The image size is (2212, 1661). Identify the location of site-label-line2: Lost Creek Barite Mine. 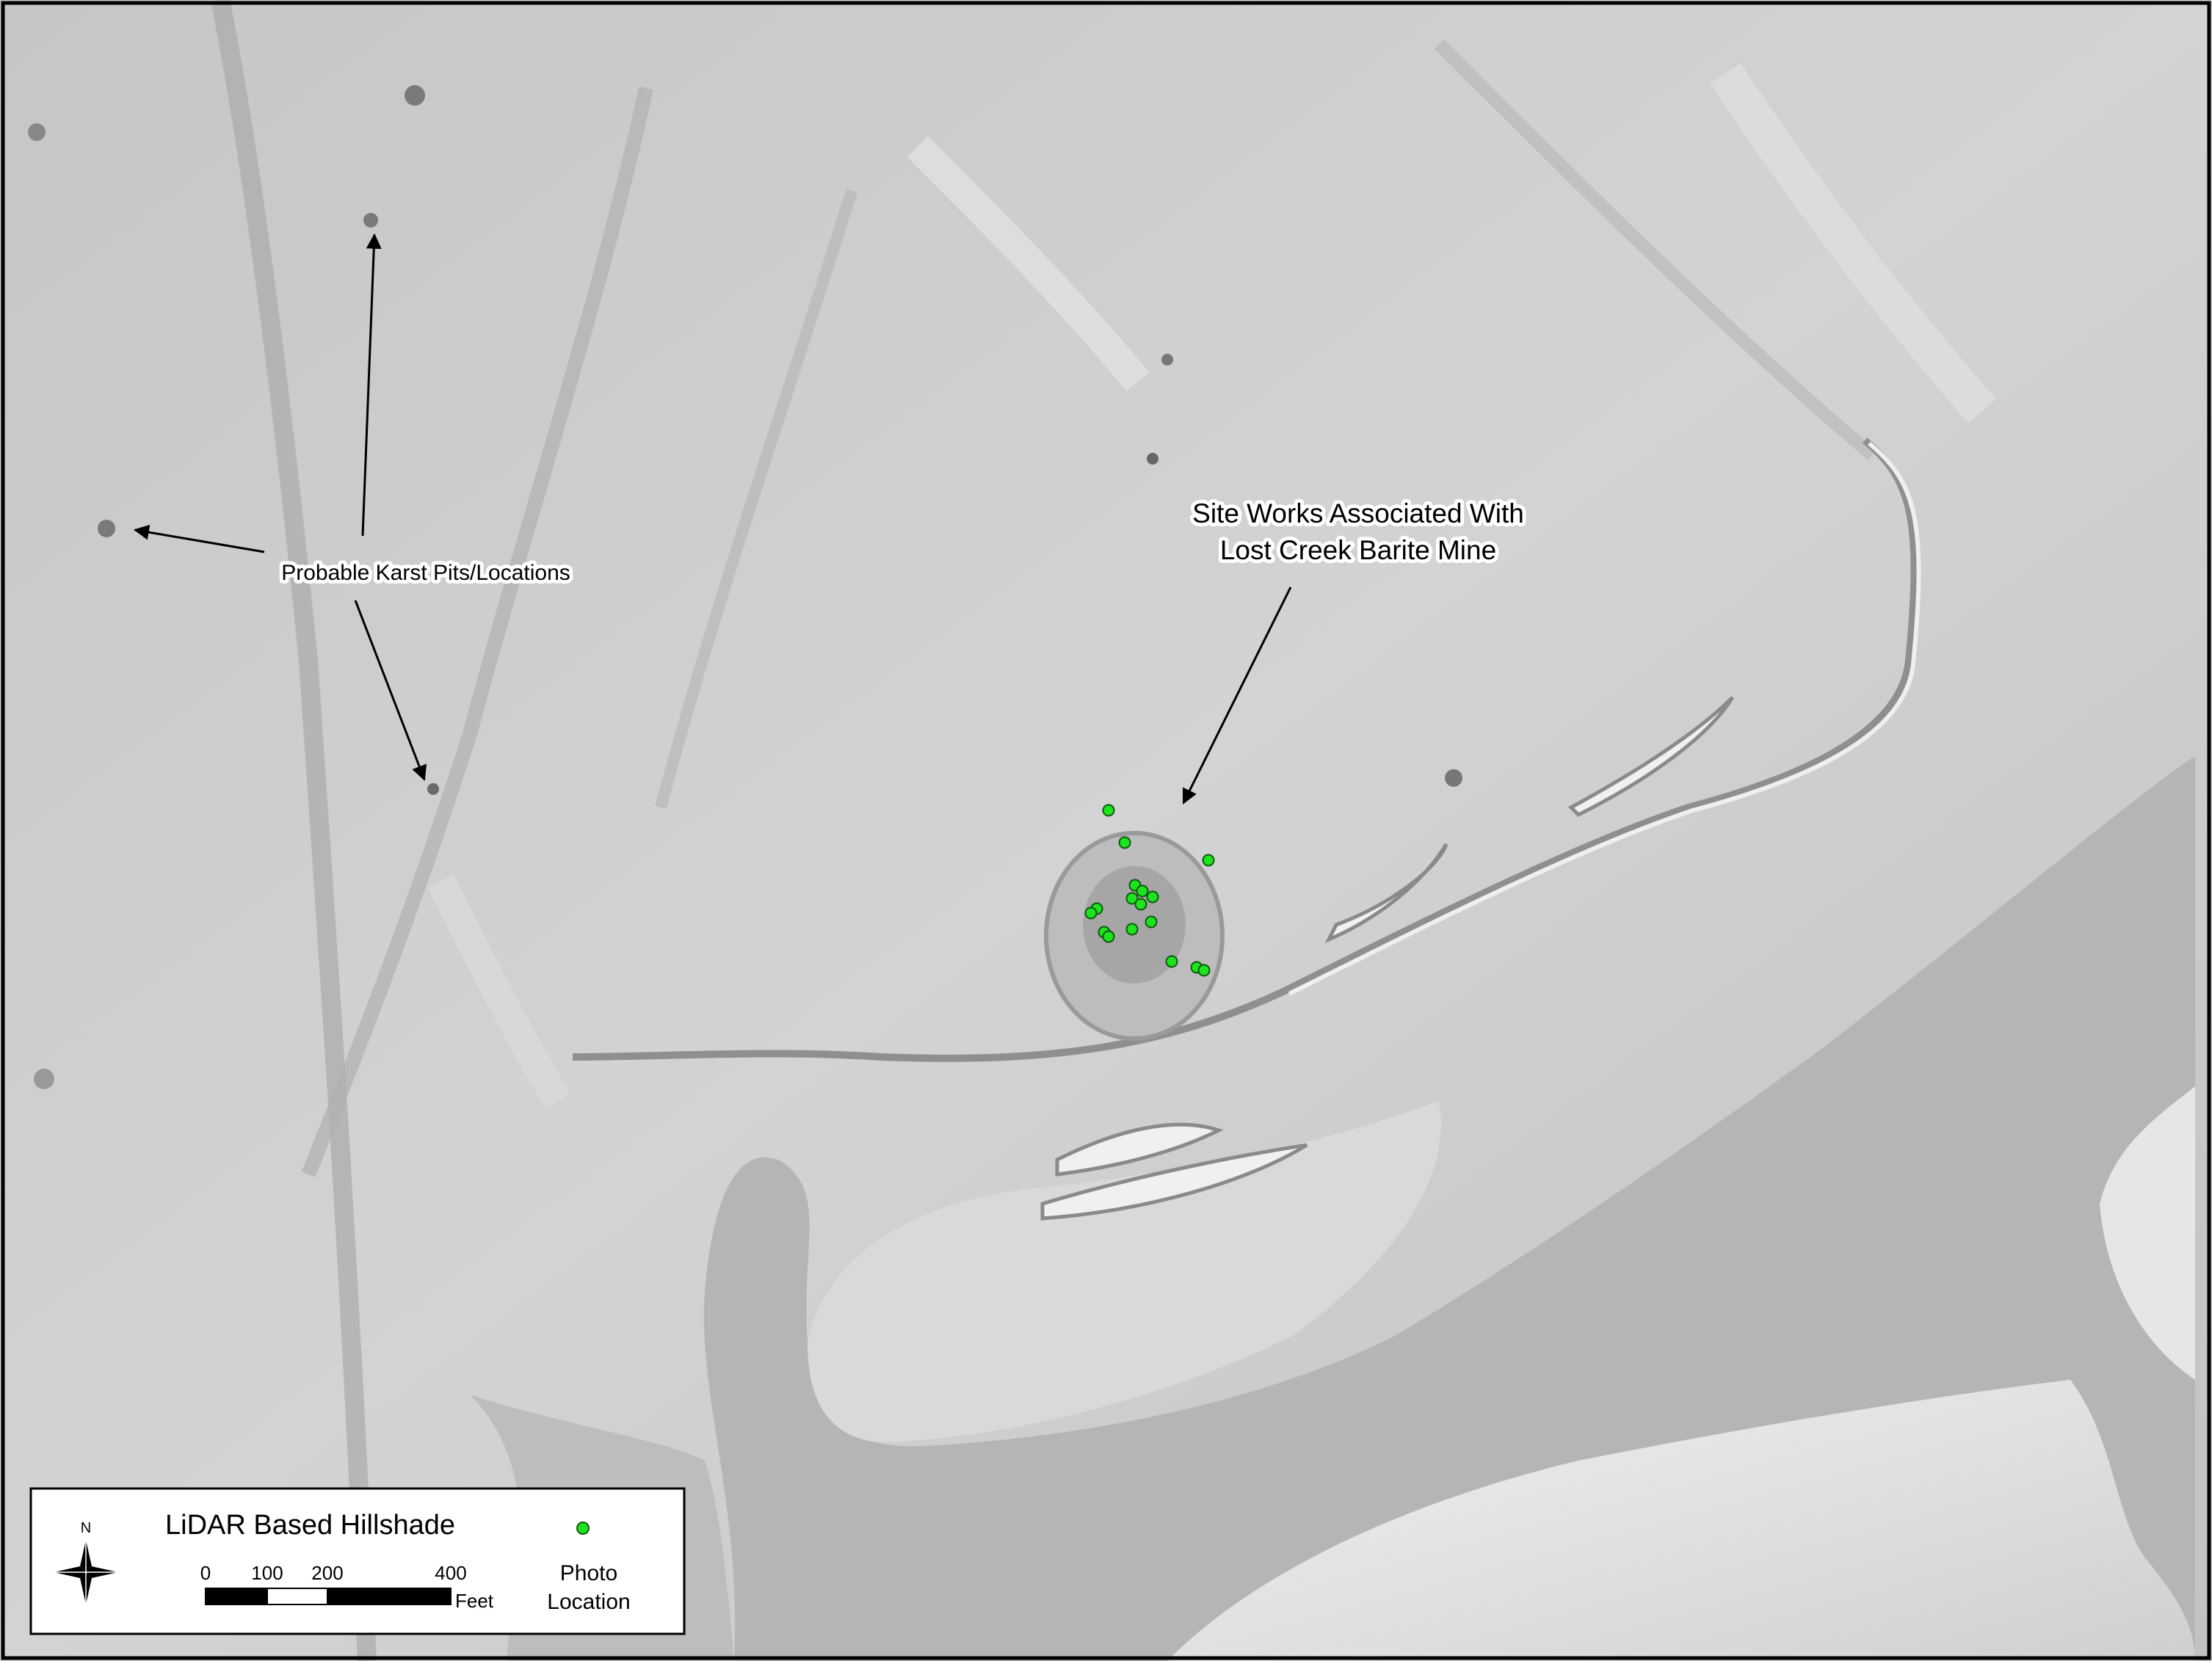
(1358, 550).